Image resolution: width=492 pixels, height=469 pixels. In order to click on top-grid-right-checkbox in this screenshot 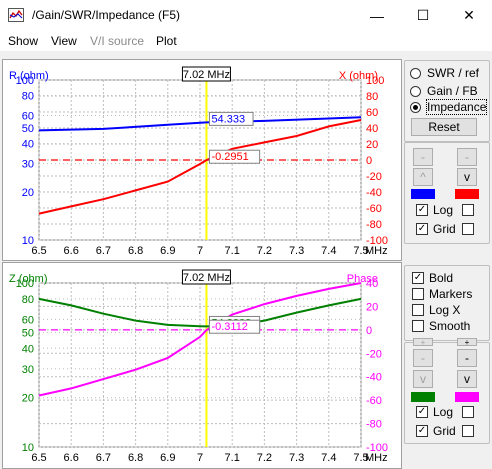, I will do `click(468, 229)`.